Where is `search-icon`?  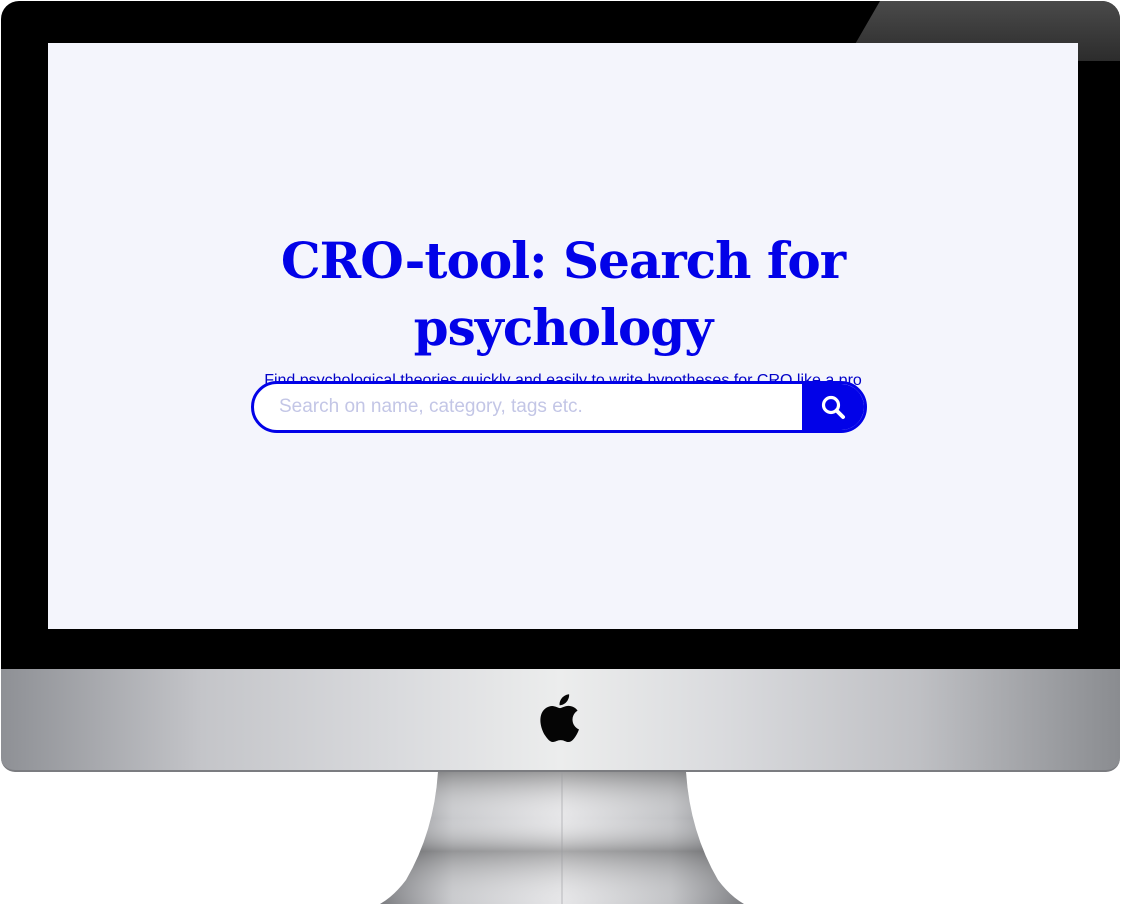
search-icon is located at coordinates (833, 407).